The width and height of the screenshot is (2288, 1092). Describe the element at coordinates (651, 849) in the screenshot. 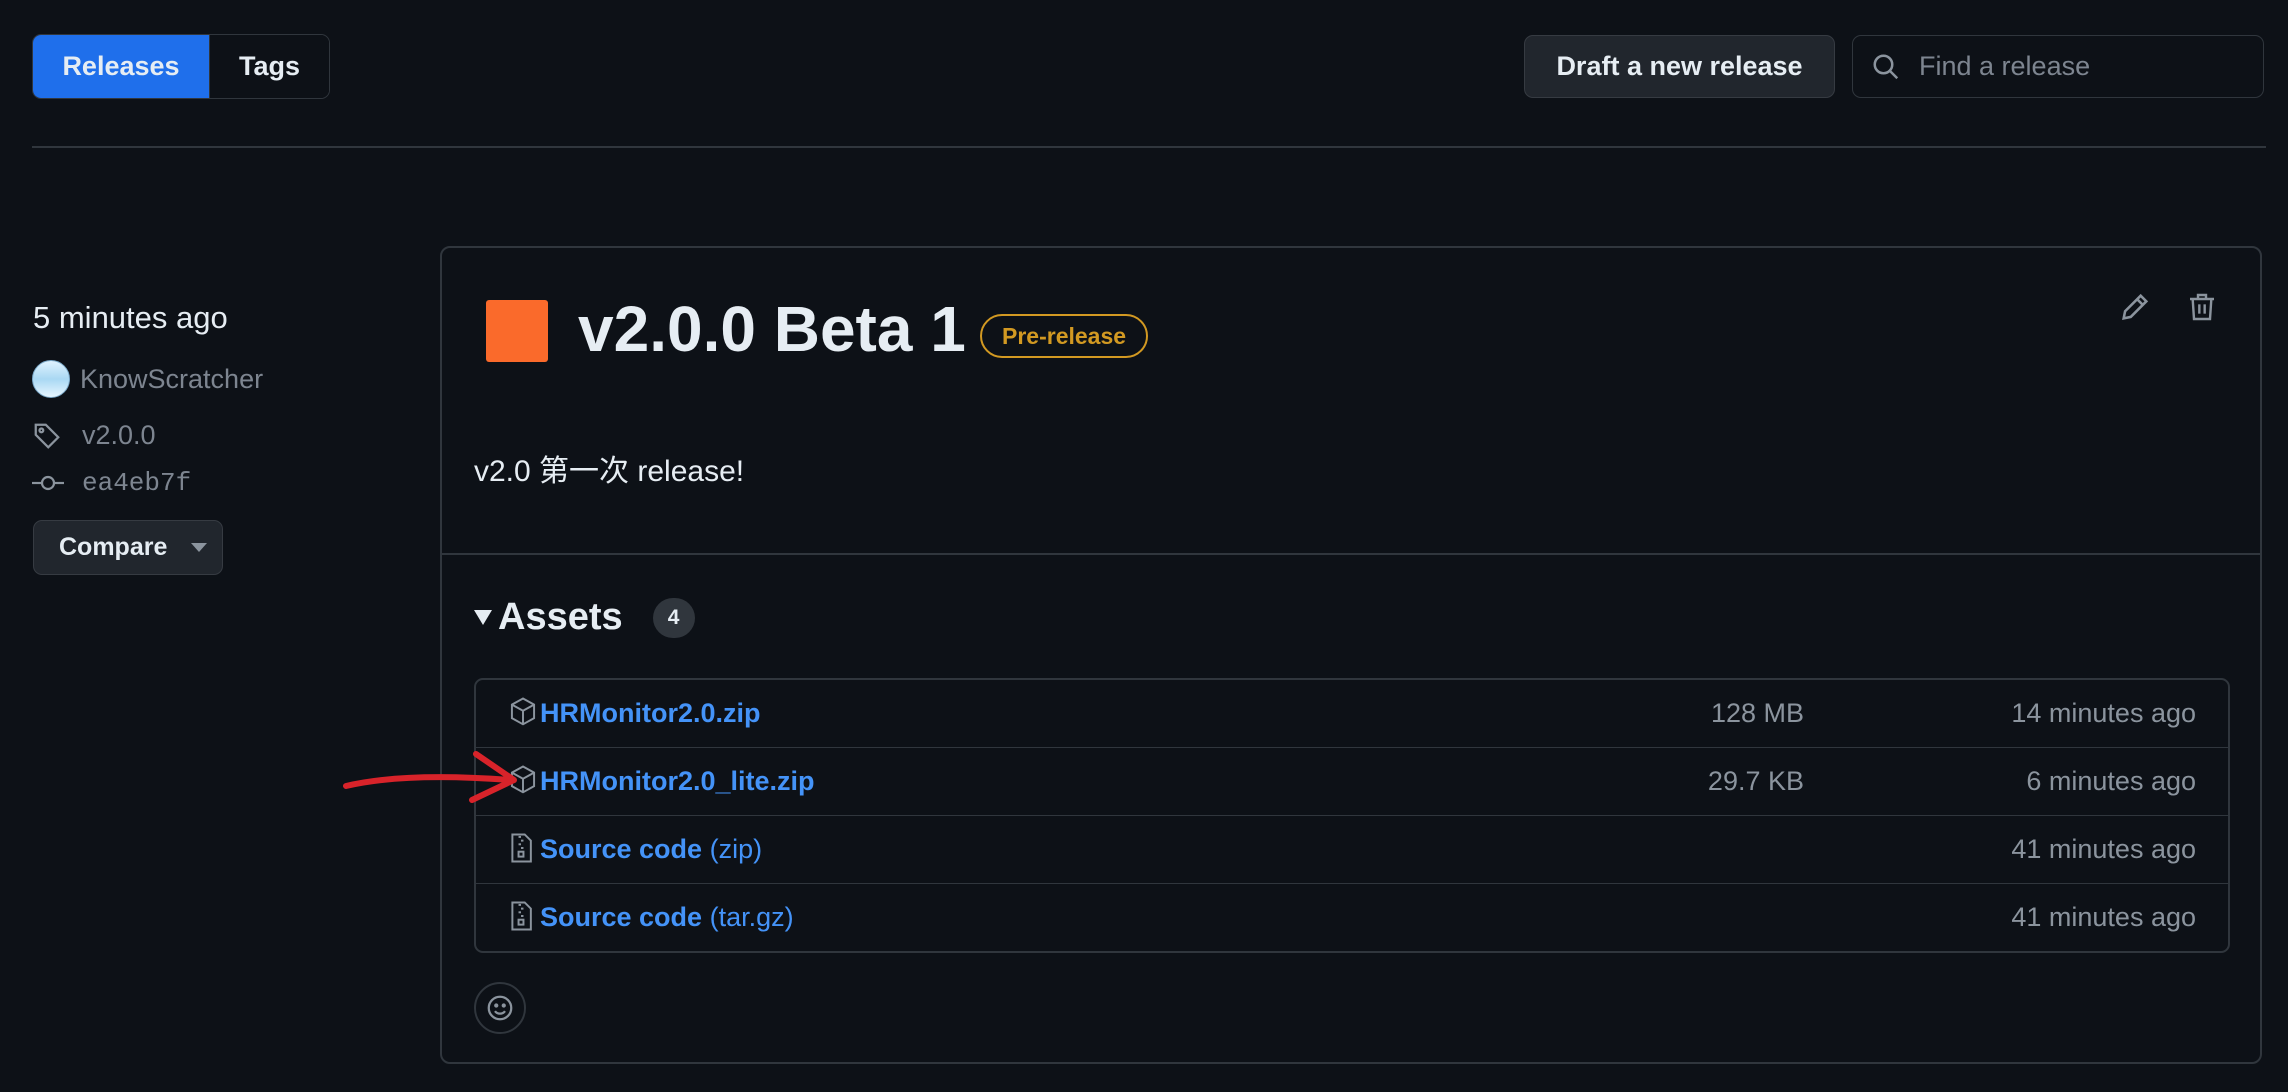

I see `asset-link: Source code (zip)` at that location.